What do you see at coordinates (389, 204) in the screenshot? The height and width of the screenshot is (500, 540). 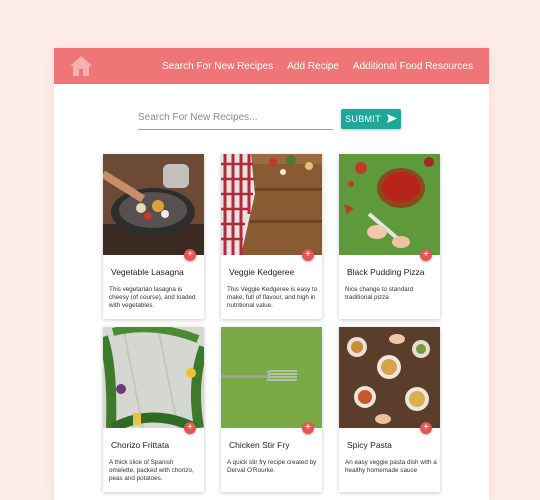 I see `recipe-image-pizza` at bounding box center [389, 204].